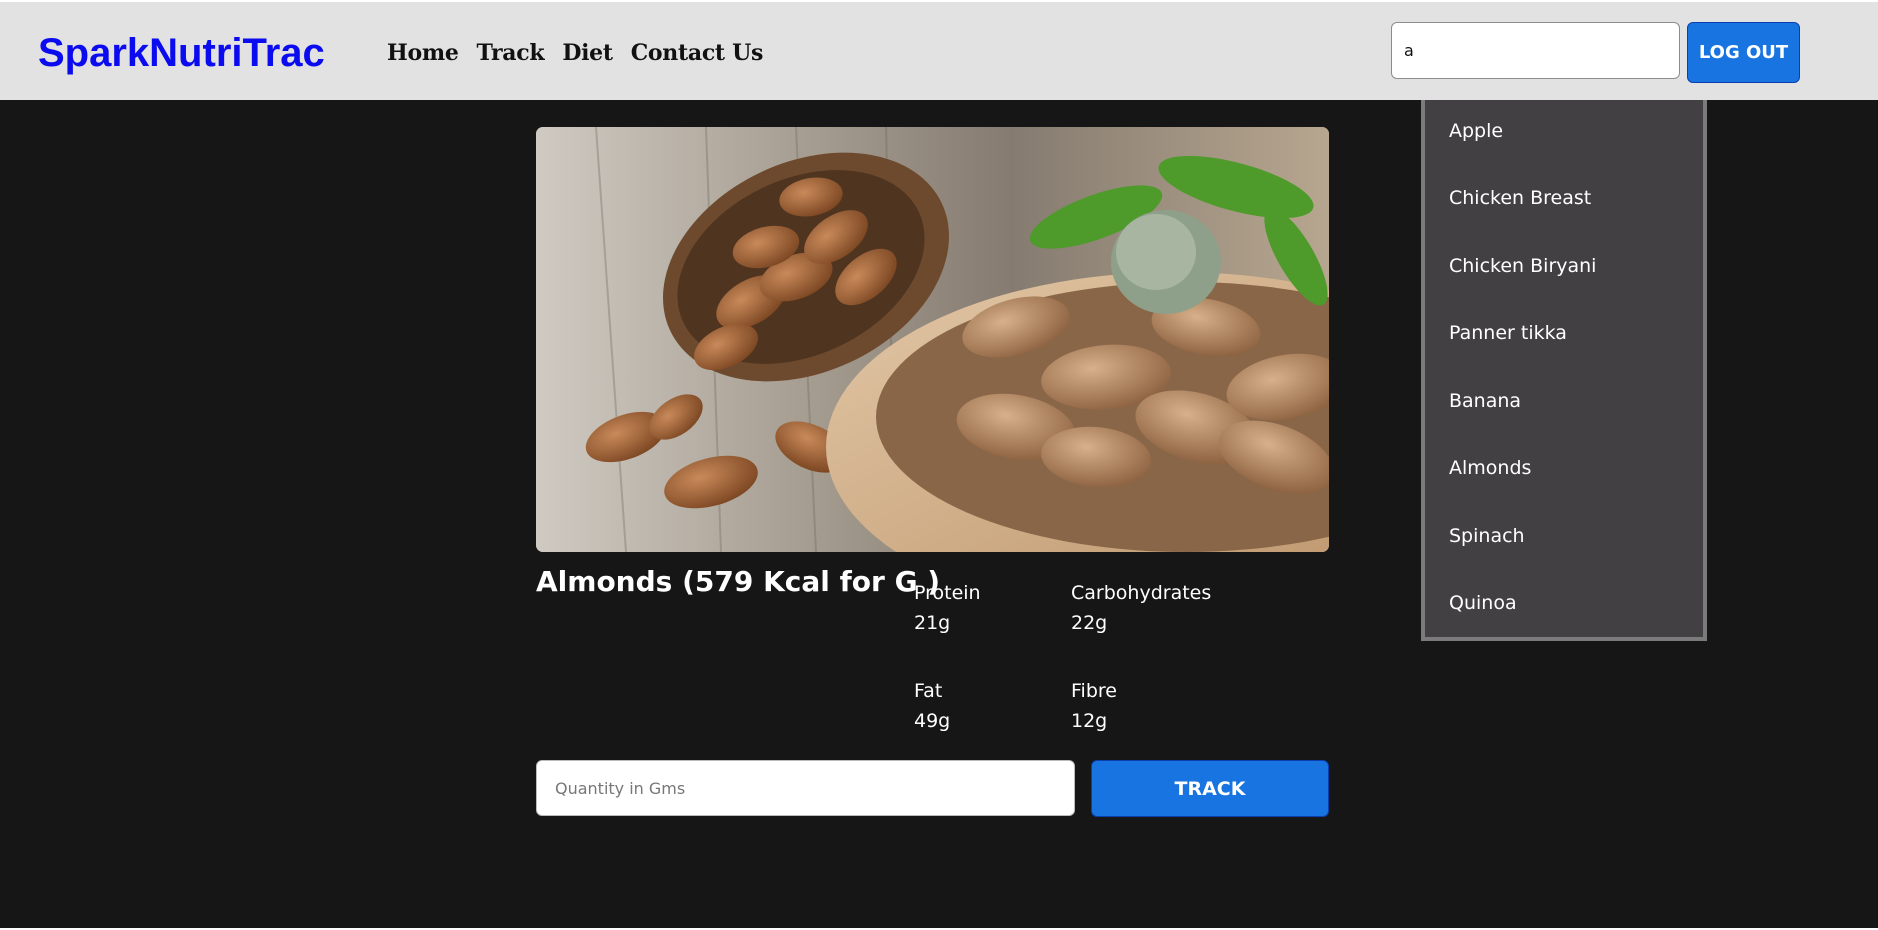  I want to click on nutrient-fat: Fat 49g, so click(932, 706).